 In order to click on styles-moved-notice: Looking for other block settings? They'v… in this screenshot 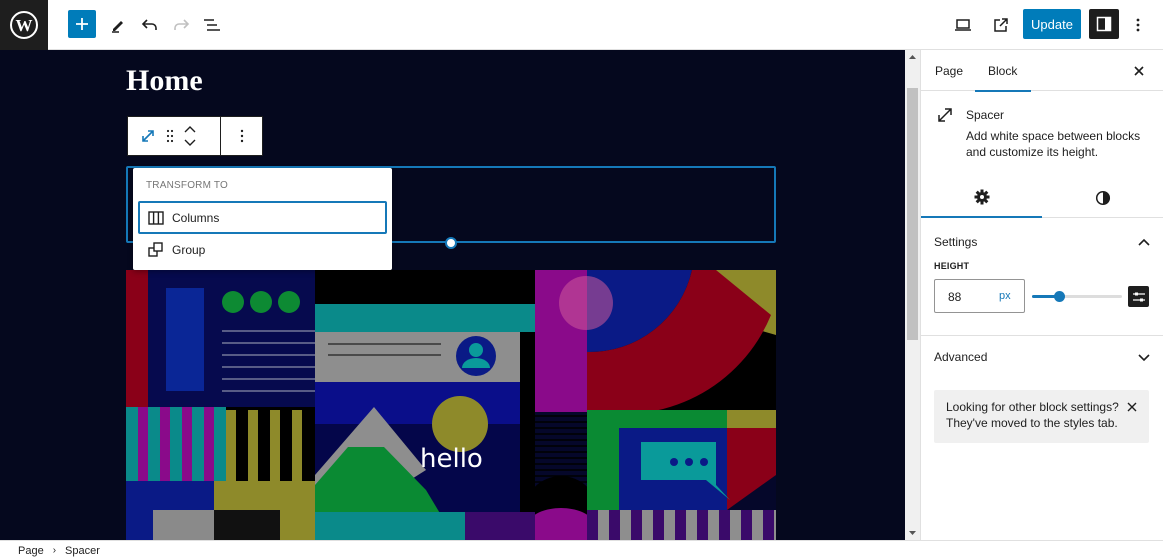, I will do `click(1041, 416)`.